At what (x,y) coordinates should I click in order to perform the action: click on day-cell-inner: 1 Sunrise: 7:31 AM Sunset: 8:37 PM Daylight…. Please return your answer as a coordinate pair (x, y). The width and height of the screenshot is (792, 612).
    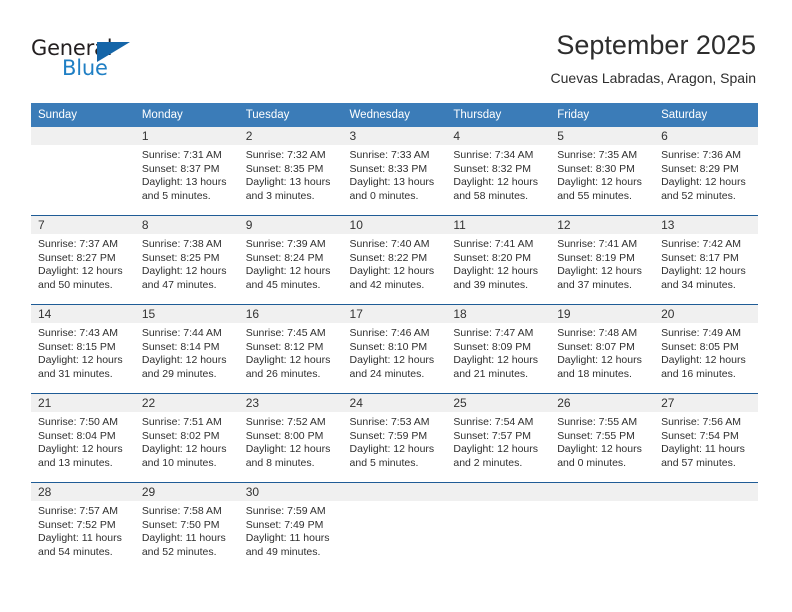
    Looking at the image, I should click on (186, 171).